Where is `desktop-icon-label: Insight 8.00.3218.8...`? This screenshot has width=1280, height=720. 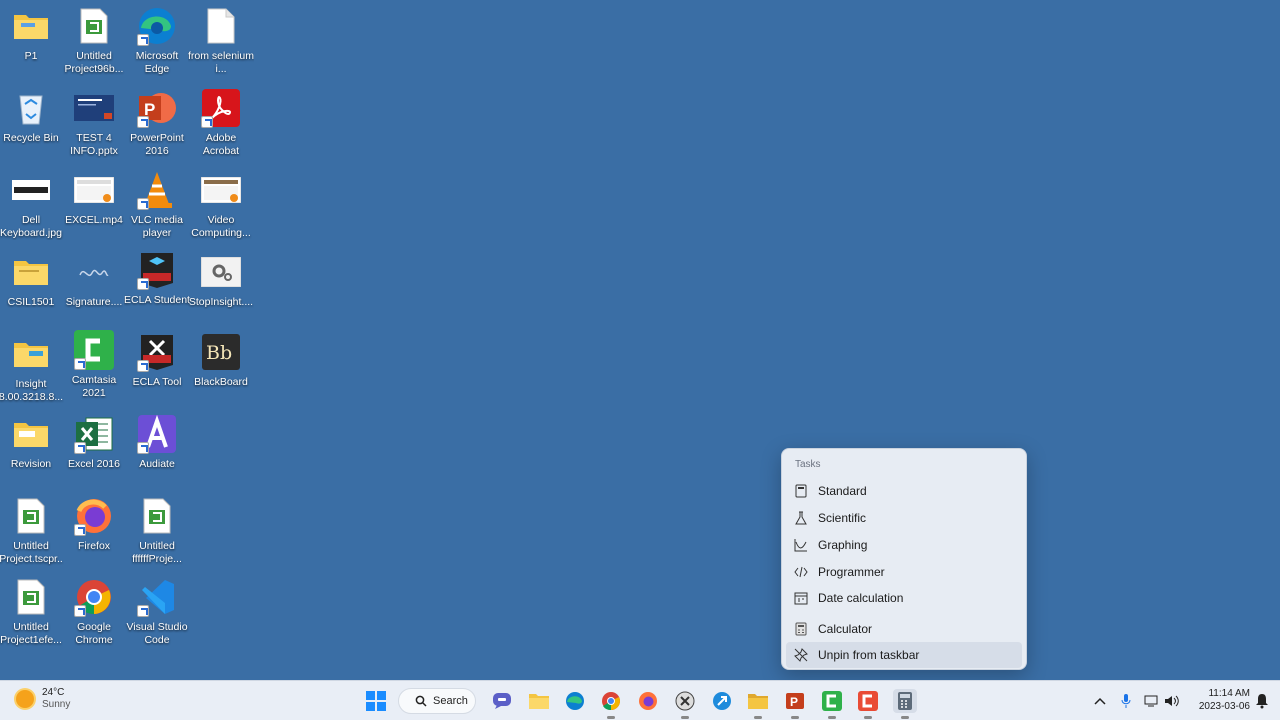 desktop-icon-label: Insight 8.00.3218.8... is located at coordinates (32, 390).